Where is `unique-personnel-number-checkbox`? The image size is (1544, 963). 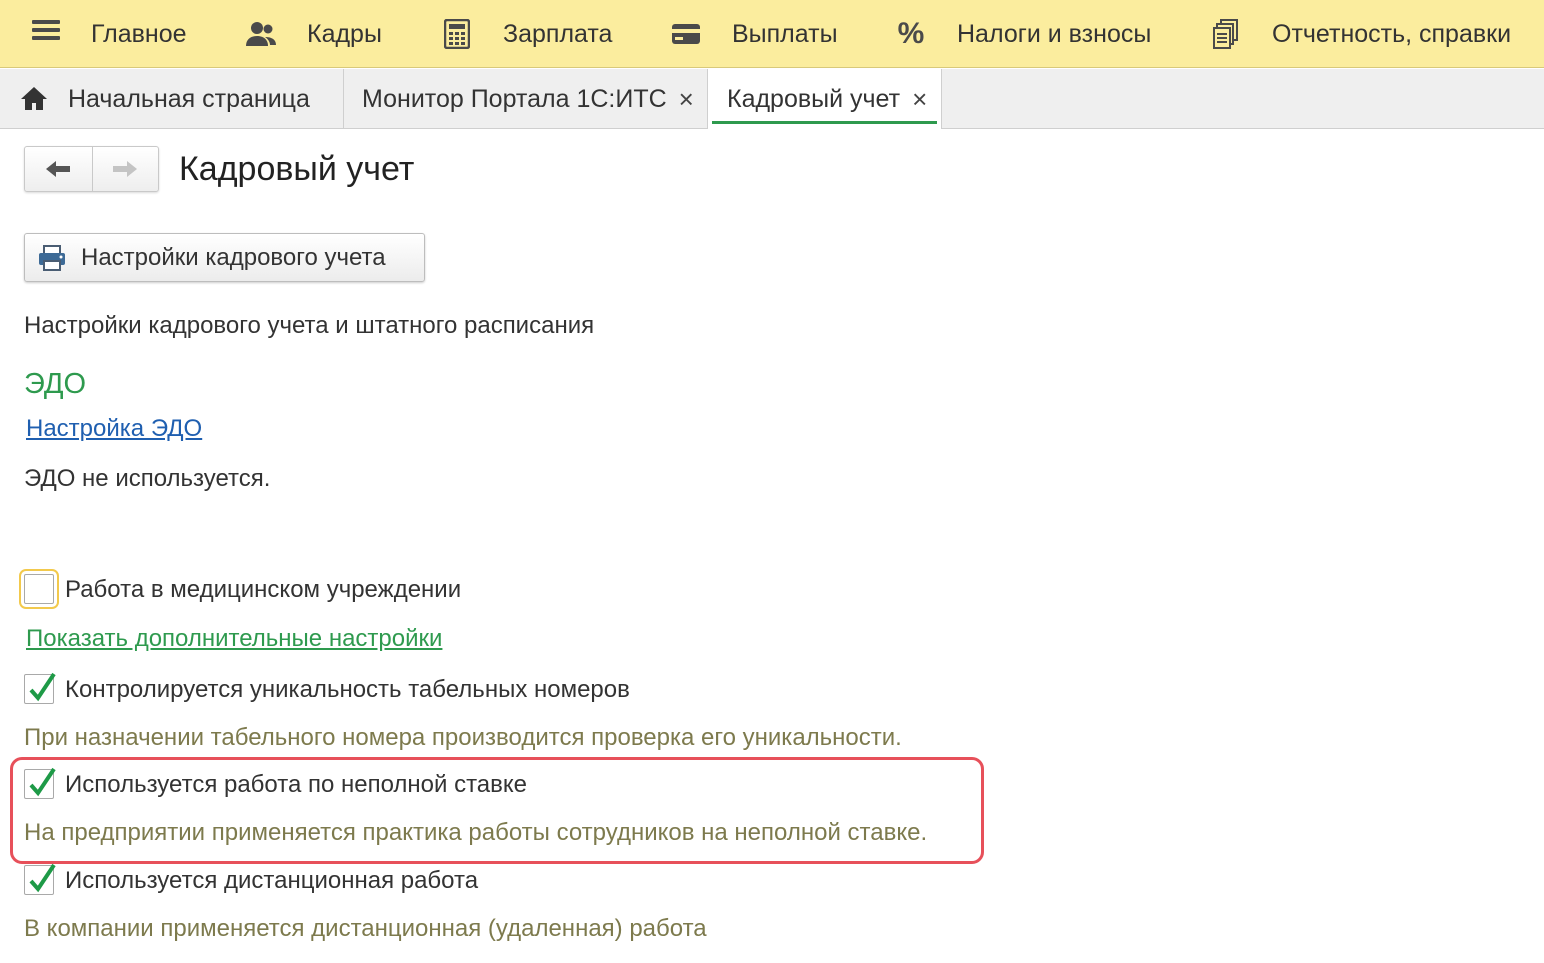 unique-personnel-number-checkbox is located at coordinates (40, 688).